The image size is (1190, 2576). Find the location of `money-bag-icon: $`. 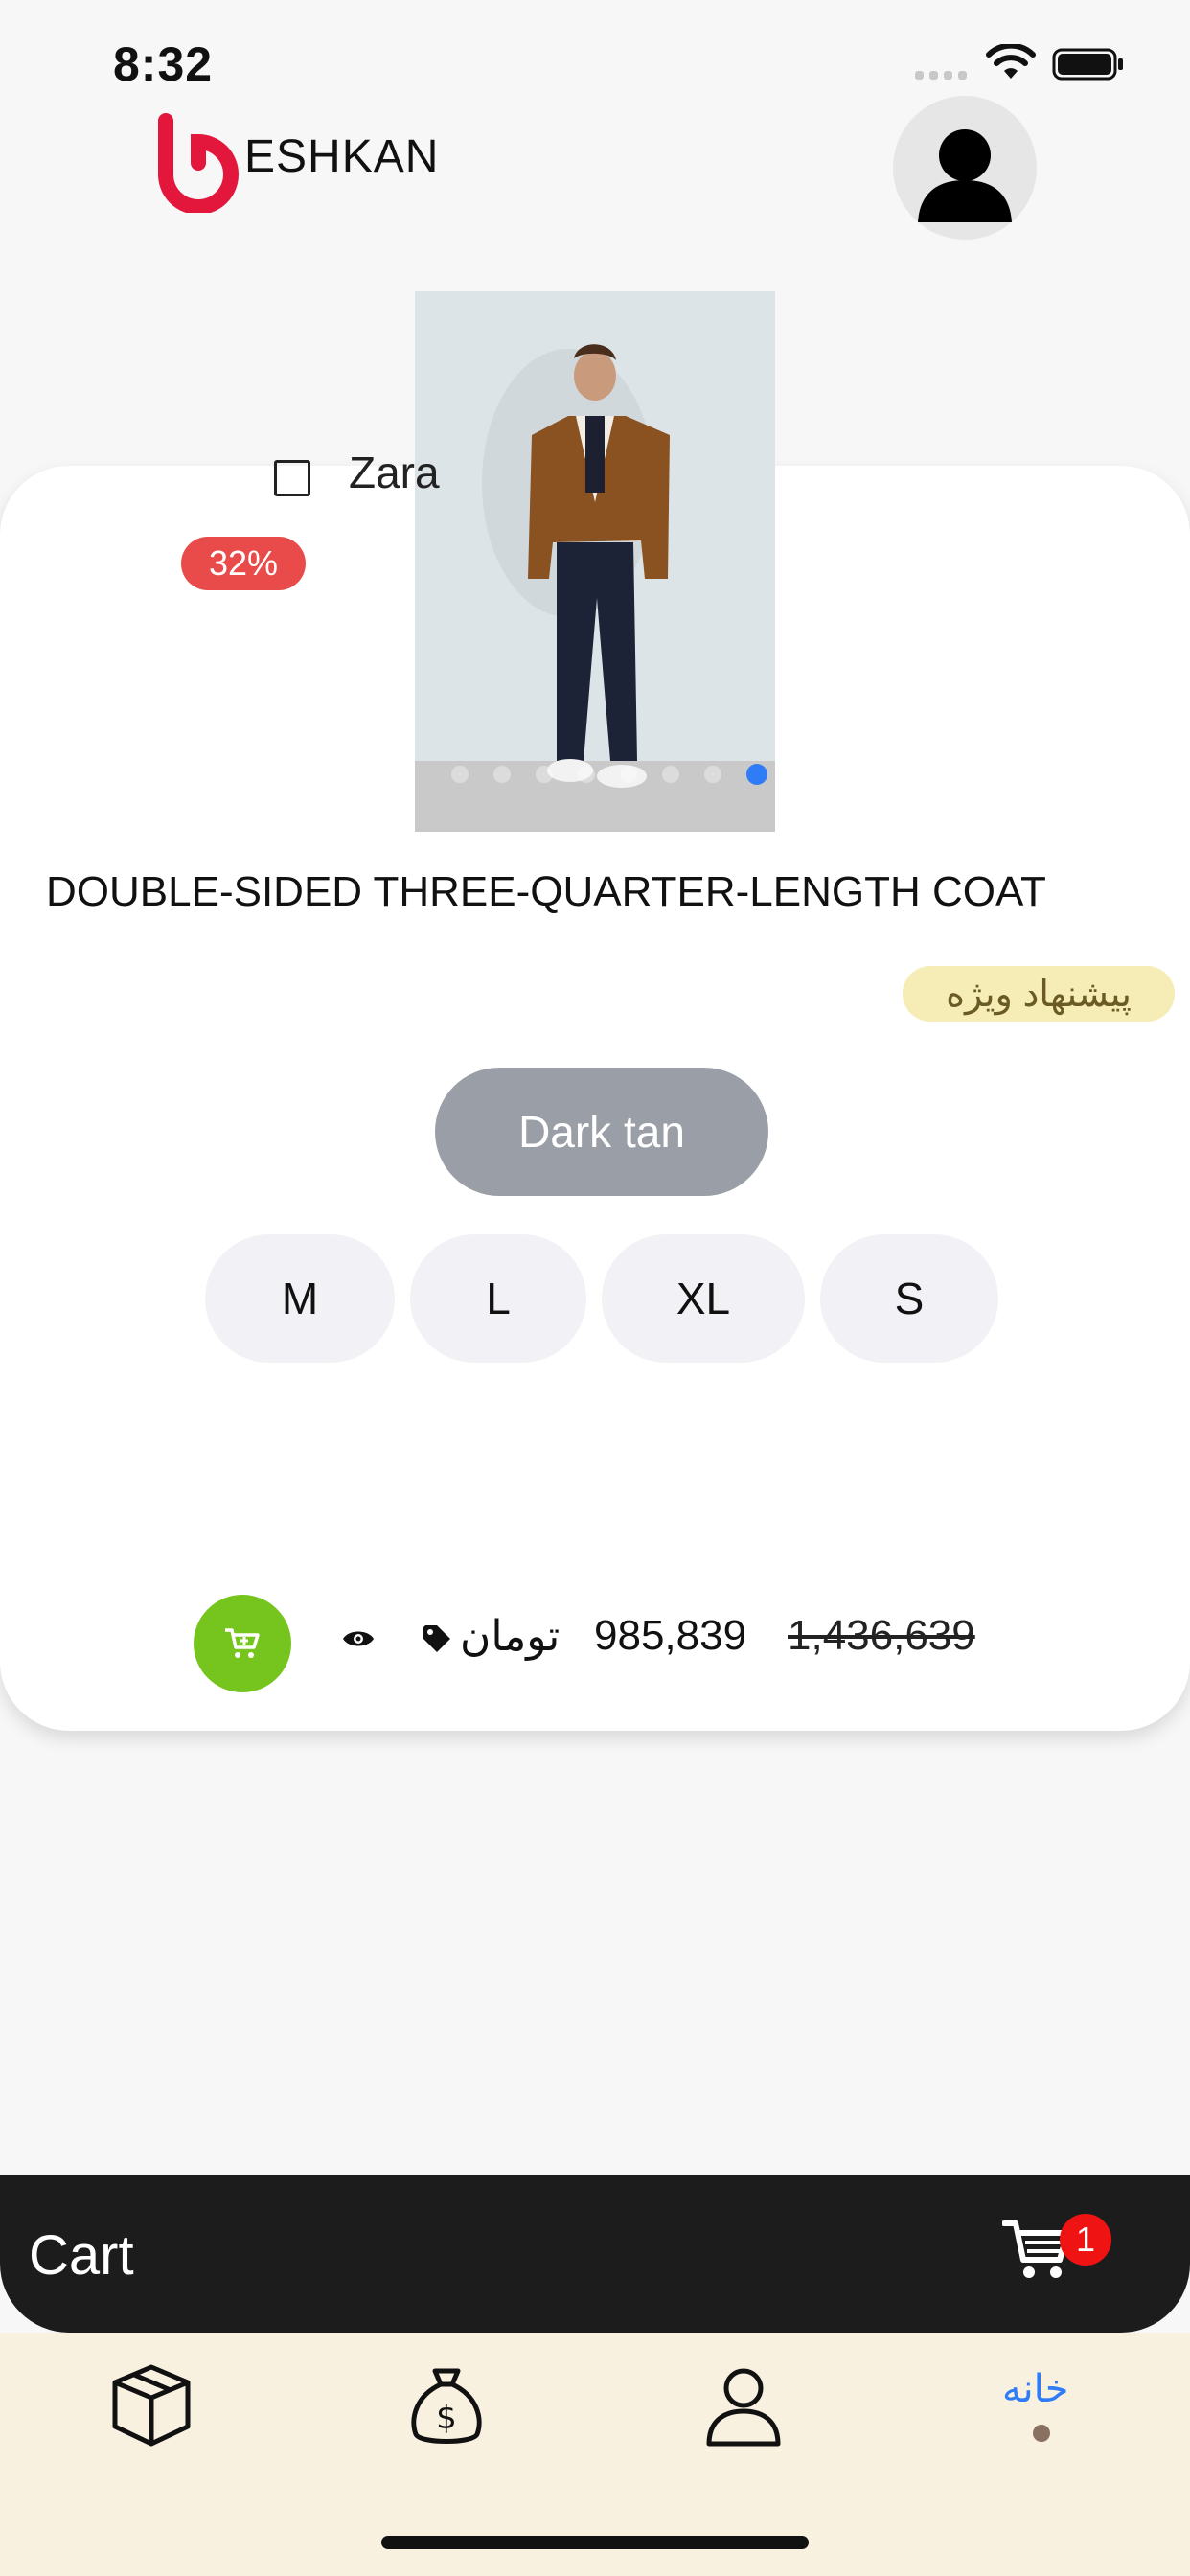

money-bag-icon: $ is located at coordinates (447, 2405).